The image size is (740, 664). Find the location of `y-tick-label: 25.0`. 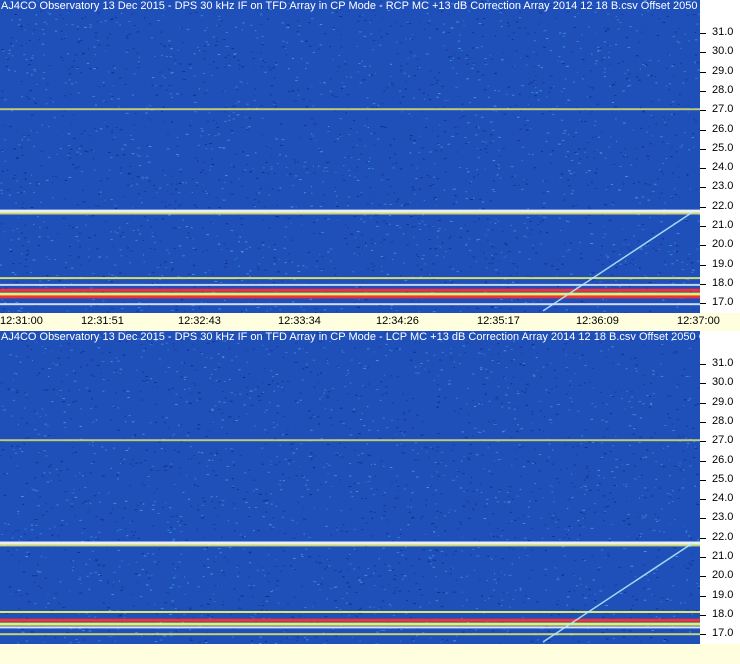

y-tick-label: 25.0 is located at coordinates (723, 478).